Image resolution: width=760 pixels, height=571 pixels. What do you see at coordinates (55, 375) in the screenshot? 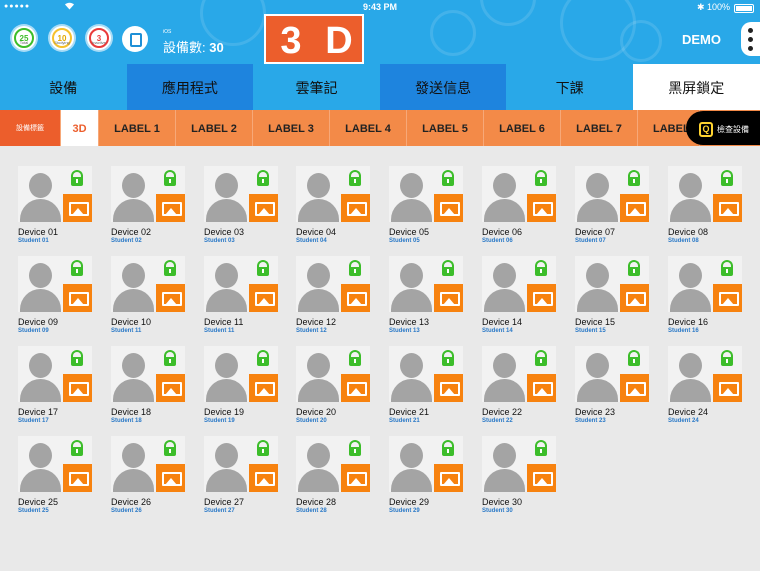
I see `device-card: Device 17 Student 17` at bounding box center [55, 375].